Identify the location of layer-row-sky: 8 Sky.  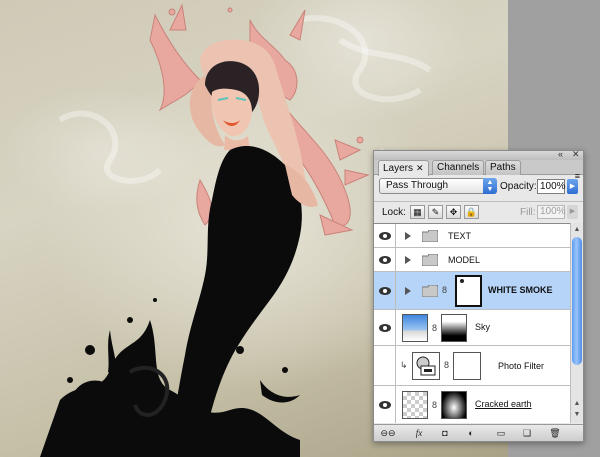
(472, 328).